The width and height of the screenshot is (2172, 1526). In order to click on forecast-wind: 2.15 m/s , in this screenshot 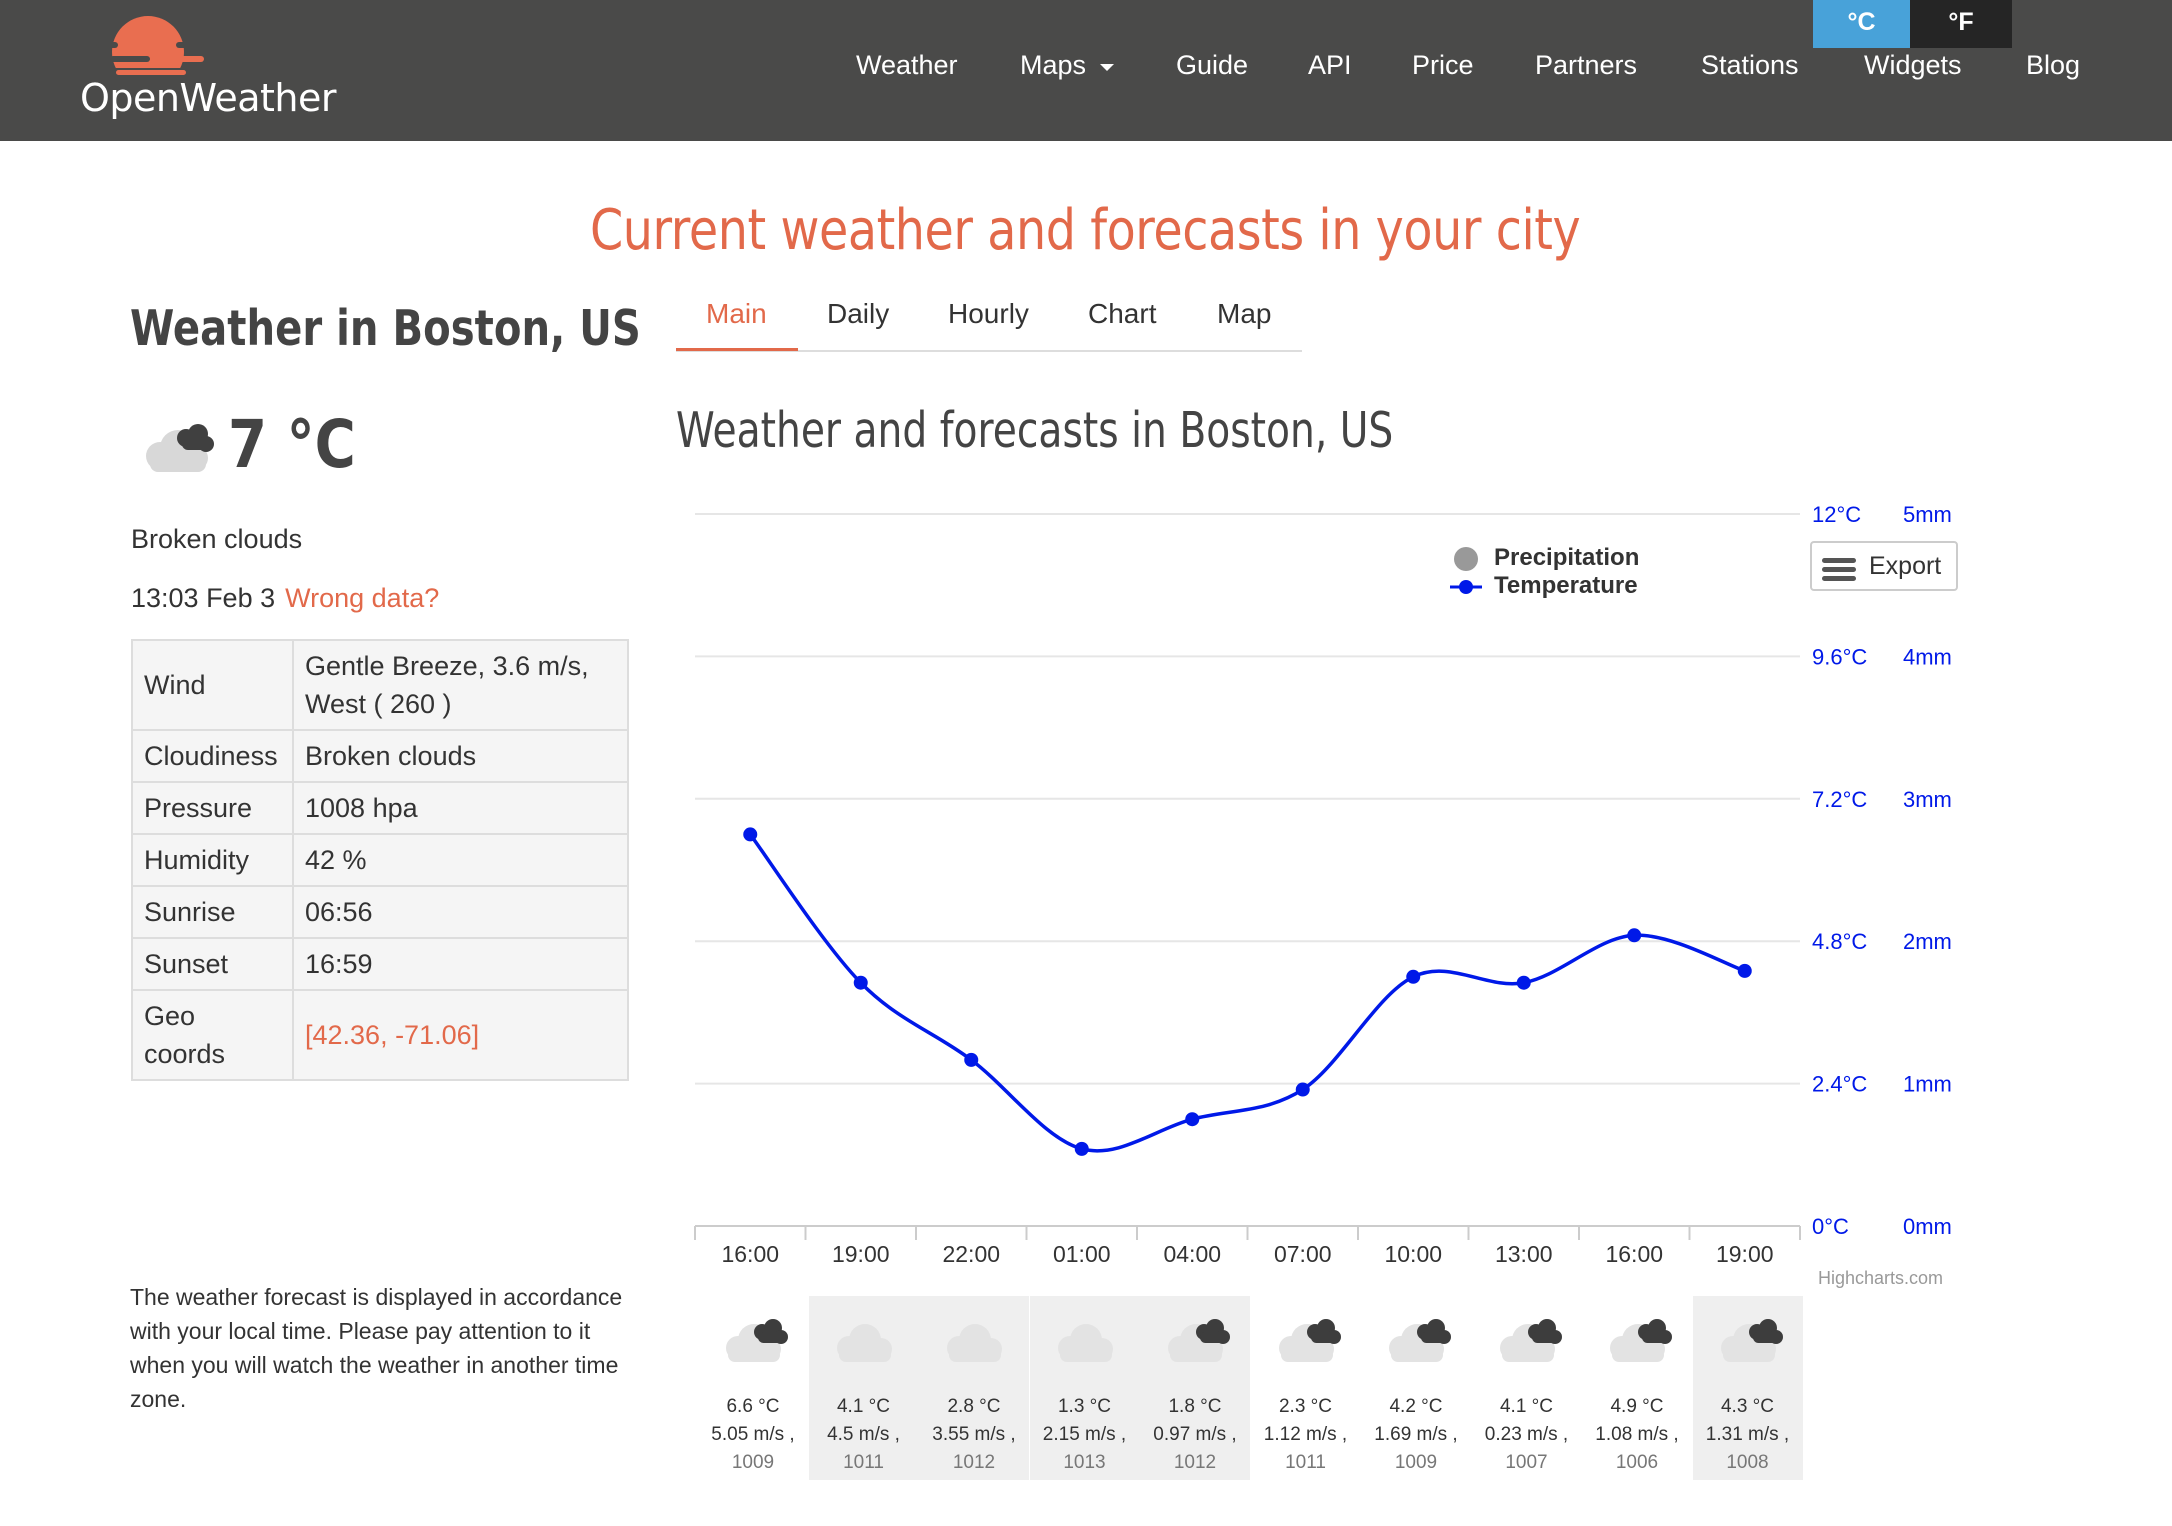, I will do `click(1084, 1434)`.